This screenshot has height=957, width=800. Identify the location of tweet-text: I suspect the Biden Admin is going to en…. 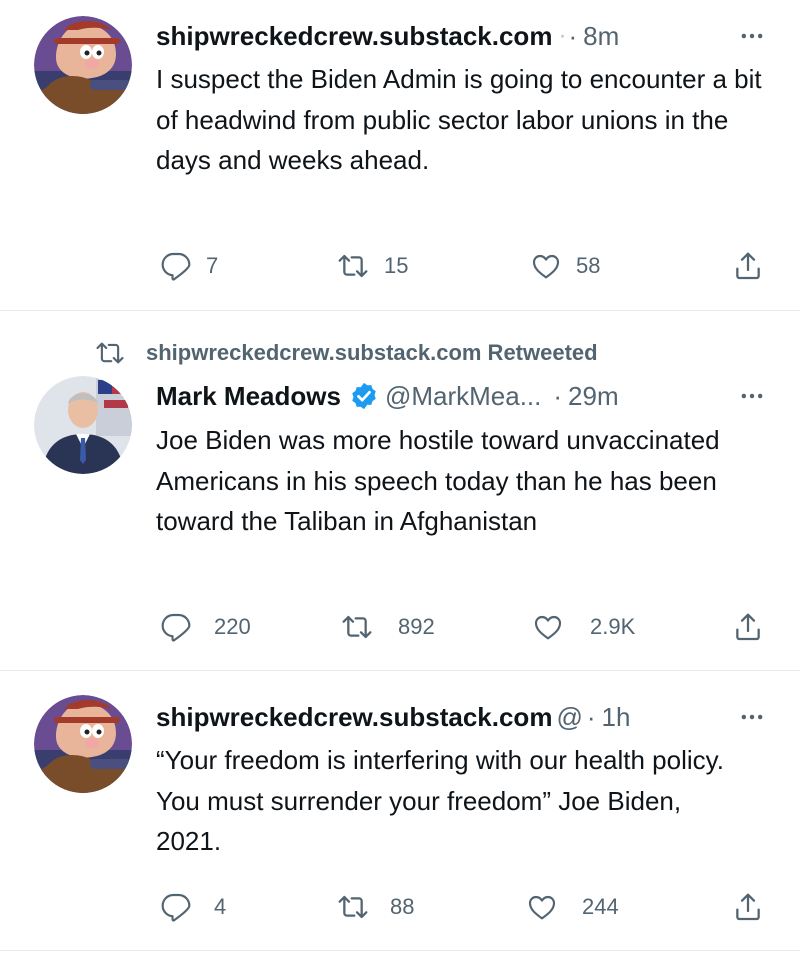
(459, 120).